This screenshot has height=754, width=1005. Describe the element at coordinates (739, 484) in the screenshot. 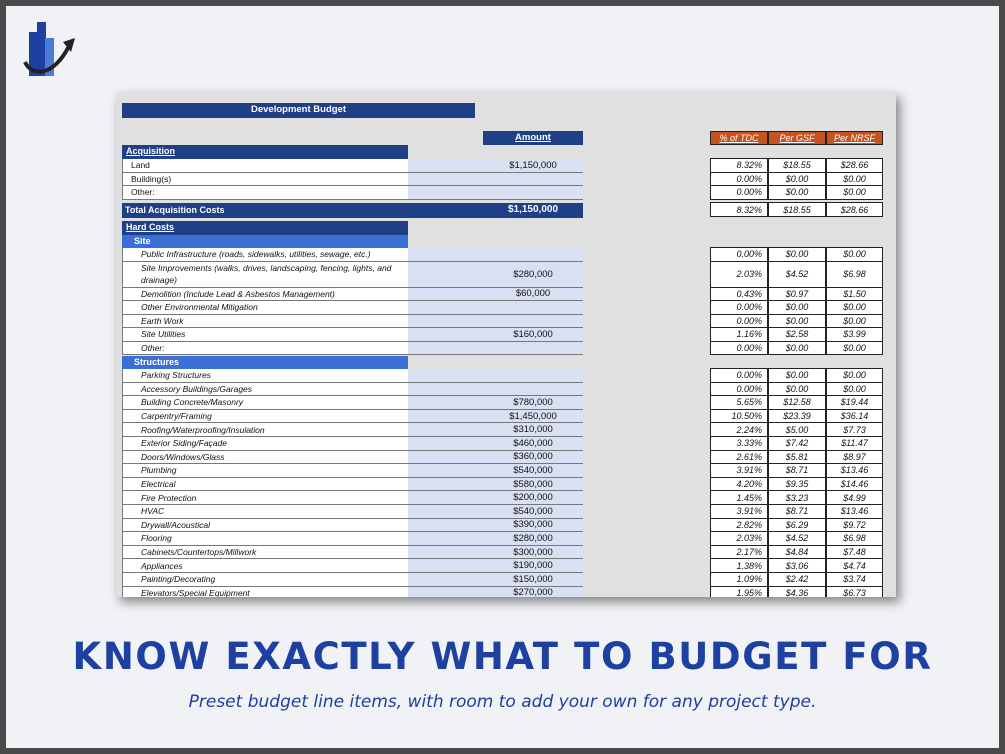

I see `ratio-cell-pct: 4.20%` at that location.